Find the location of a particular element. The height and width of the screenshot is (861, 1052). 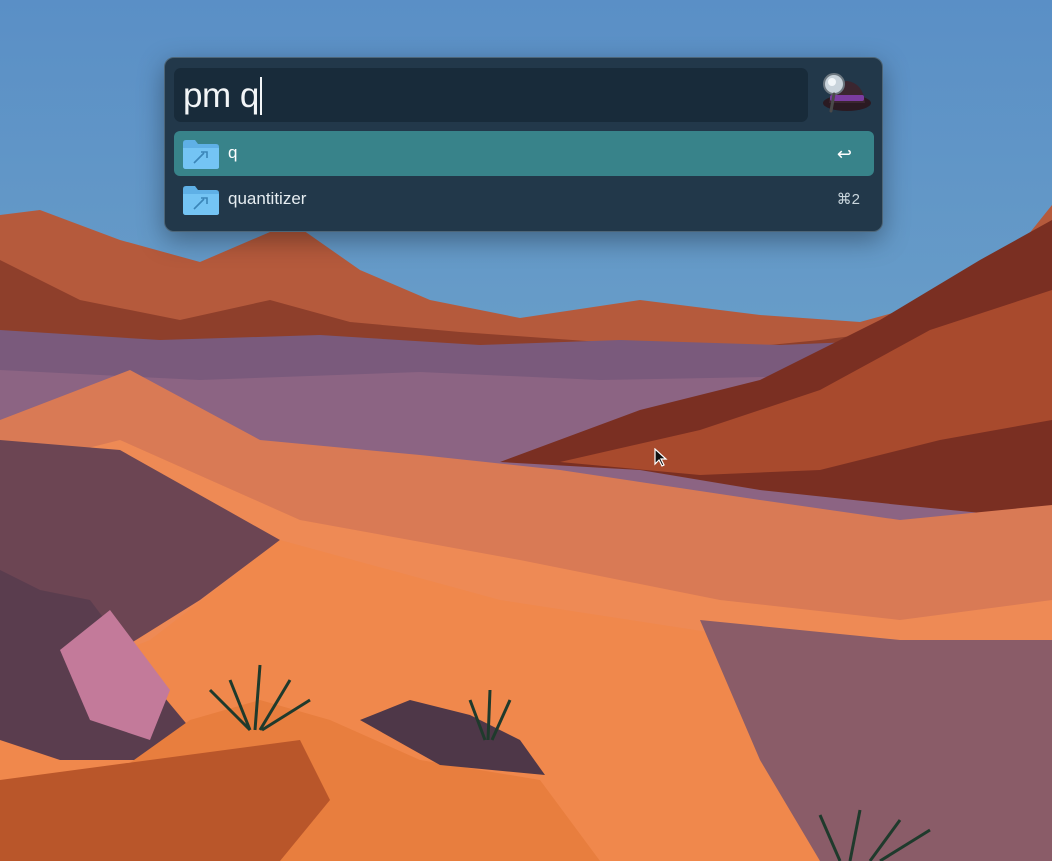

launcher-window: pm q q ↩ quantitizer ⌘2 is located at coordinates (523, 144).